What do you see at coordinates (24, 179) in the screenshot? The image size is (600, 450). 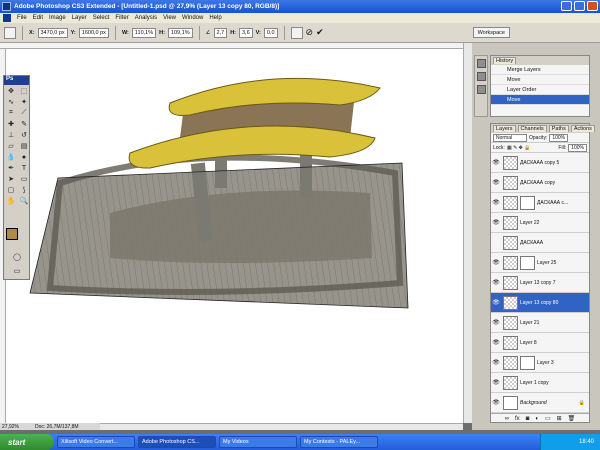 I see `shape-tool-icon: ▭` at bounding box center [24, 179].